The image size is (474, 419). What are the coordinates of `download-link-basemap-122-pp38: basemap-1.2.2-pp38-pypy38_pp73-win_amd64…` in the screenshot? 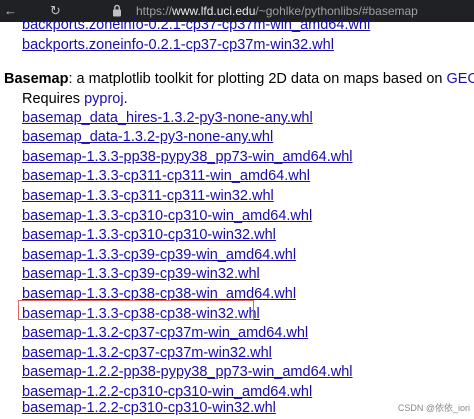 It's located at (187, 373).